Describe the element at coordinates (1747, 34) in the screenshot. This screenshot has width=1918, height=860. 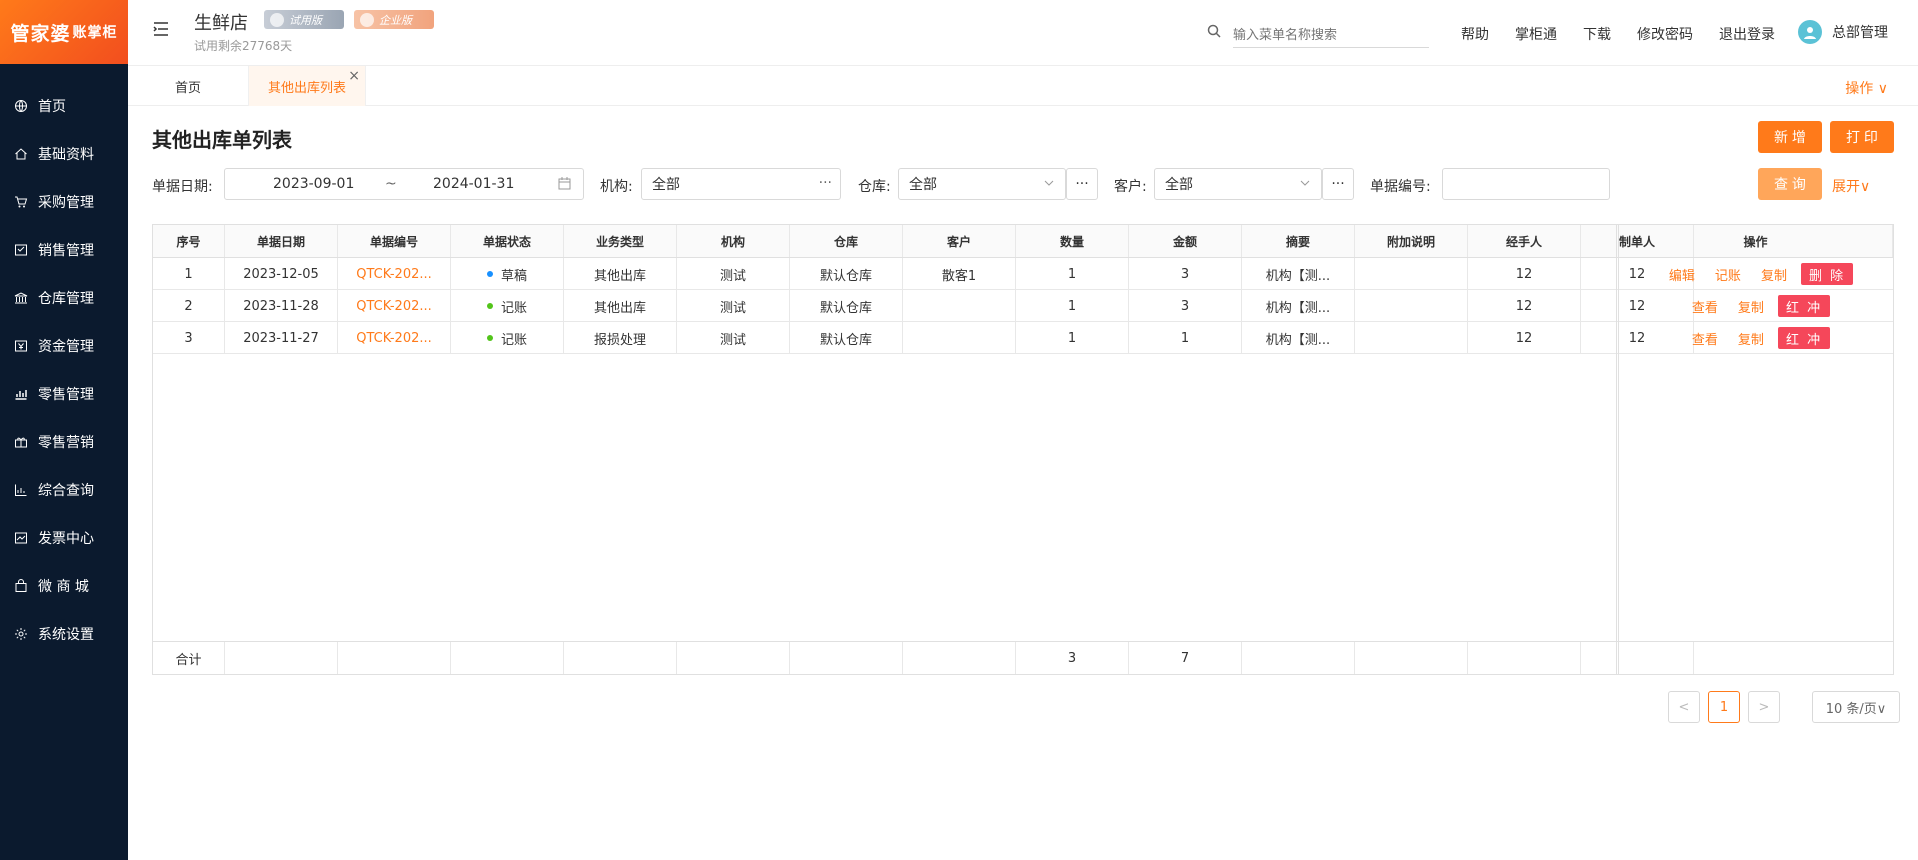
I see `header-link-4: 退出登录` at that location.